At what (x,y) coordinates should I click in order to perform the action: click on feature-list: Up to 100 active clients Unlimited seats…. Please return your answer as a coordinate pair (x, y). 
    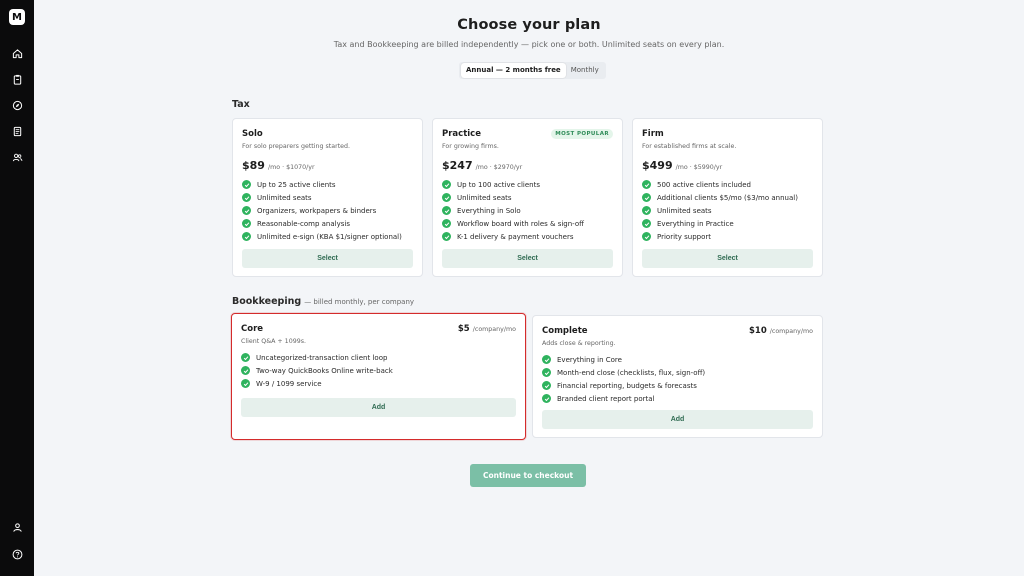
    Looking at the image, I should click on (527, 210).